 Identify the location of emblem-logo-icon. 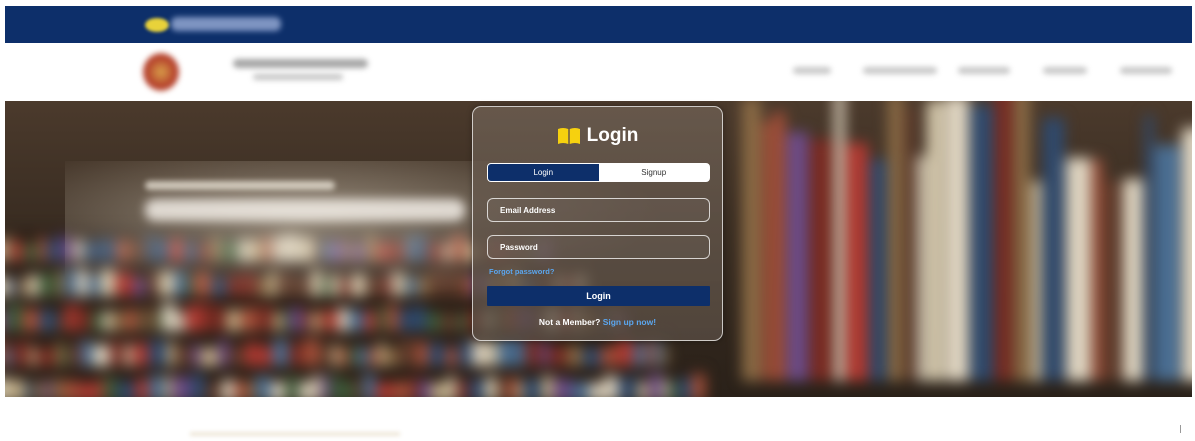
(161, 72).